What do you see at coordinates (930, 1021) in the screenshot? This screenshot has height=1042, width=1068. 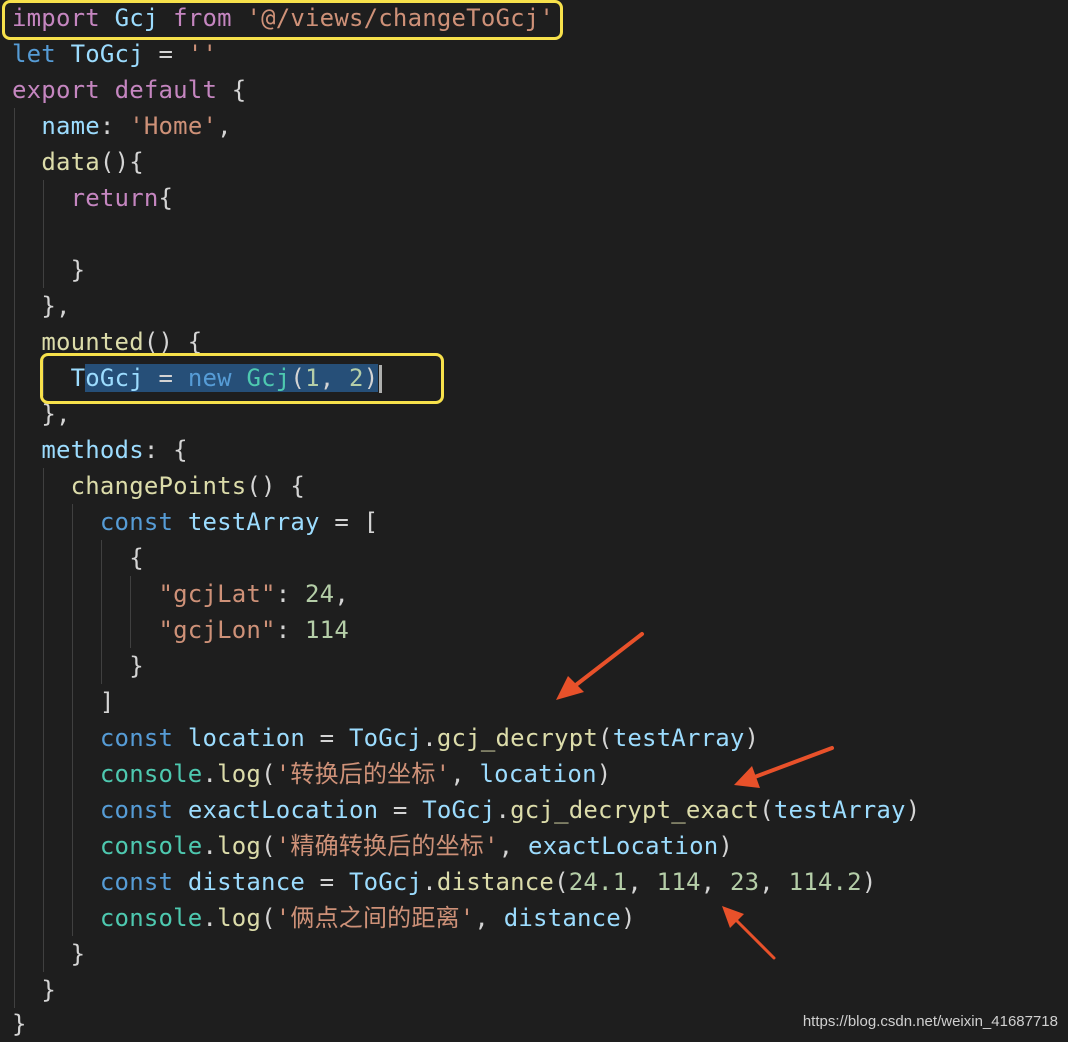 I see `watermark: https://blog.csdn.net/weixin_41687718` at bounding box center [930, 1021].